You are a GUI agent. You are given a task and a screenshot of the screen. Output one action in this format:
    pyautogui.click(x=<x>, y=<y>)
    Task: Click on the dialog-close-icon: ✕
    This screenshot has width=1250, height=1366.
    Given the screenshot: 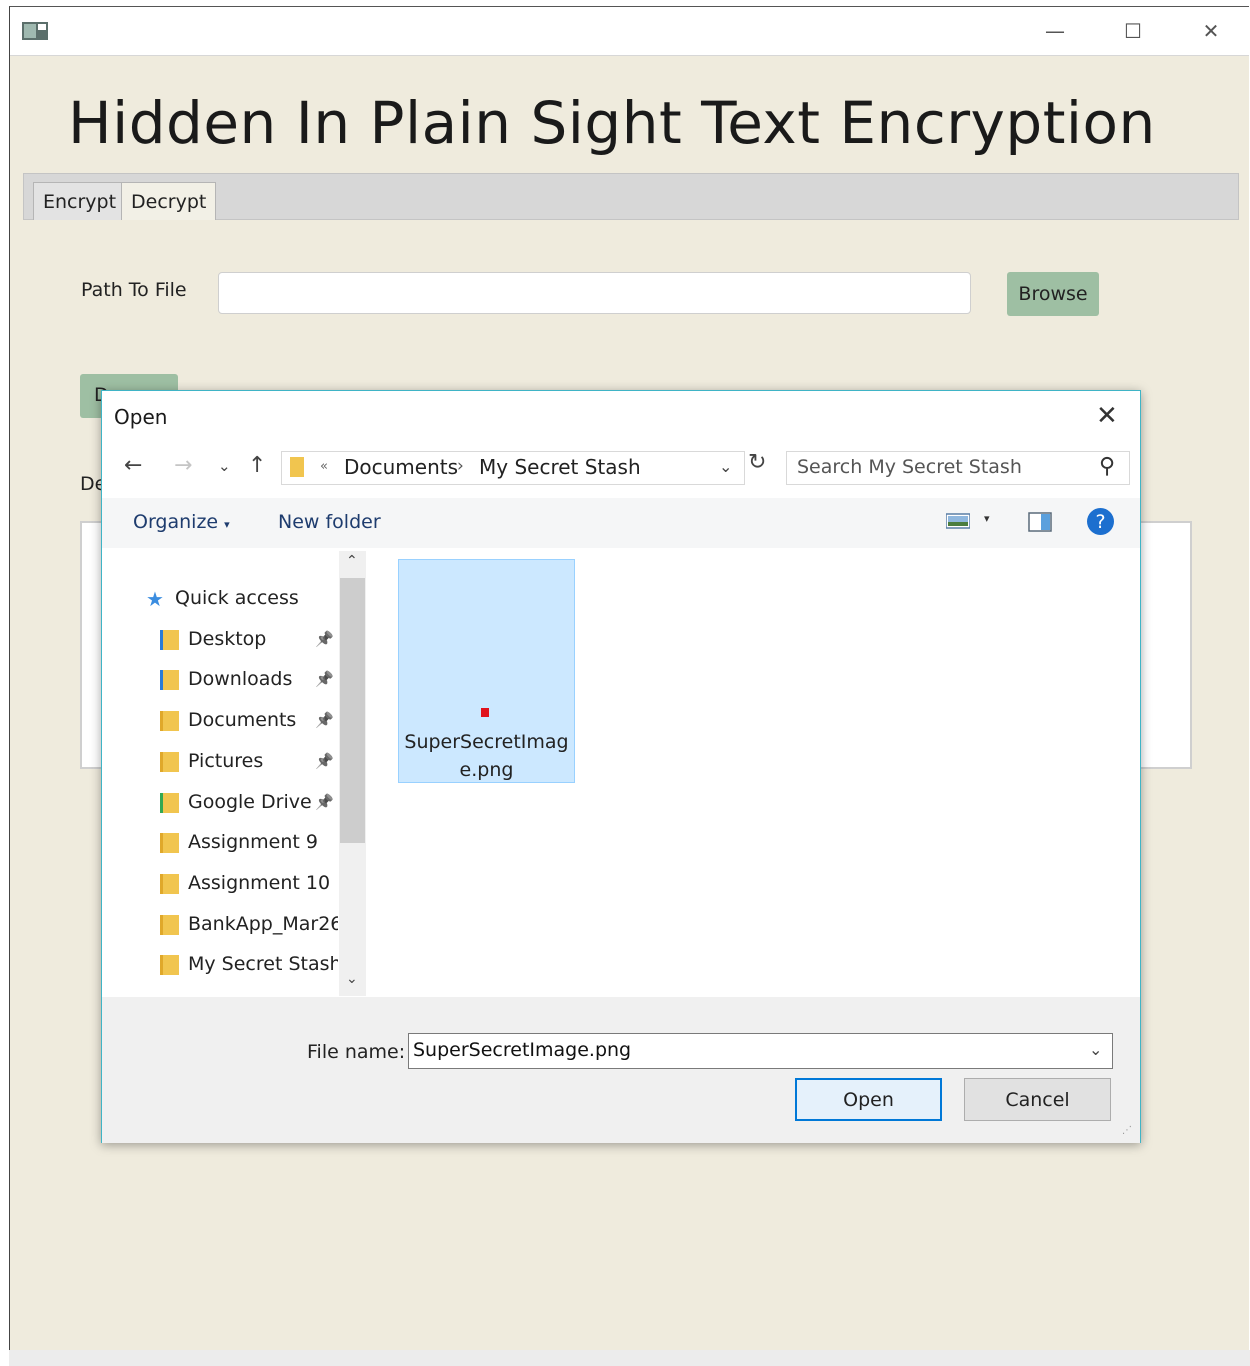 What is the action you would take?
    pyautogui.click(x=1107, y=416)
    